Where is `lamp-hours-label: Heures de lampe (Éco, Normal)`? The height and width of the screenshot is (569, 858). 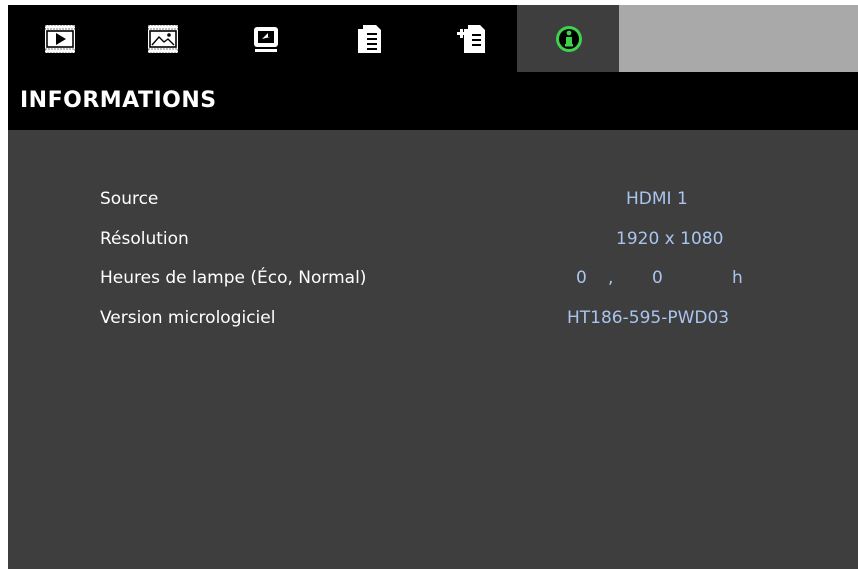
lamp-hours-label: Heures de lampe (Éco, Normal) is located at coordinates (233, 278).